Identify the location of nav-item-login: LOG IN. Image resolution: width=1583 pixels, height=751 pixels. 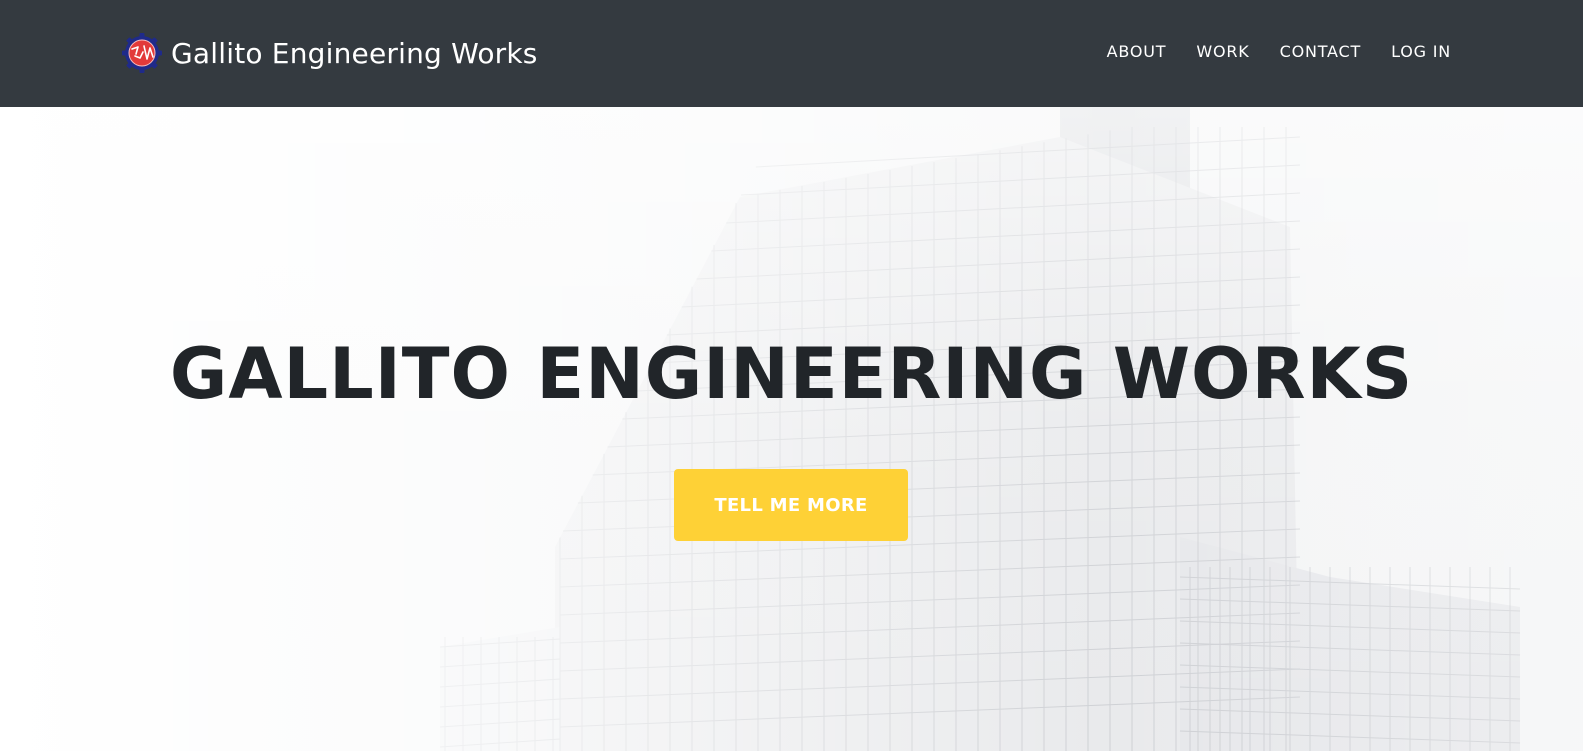
(1421, 52).